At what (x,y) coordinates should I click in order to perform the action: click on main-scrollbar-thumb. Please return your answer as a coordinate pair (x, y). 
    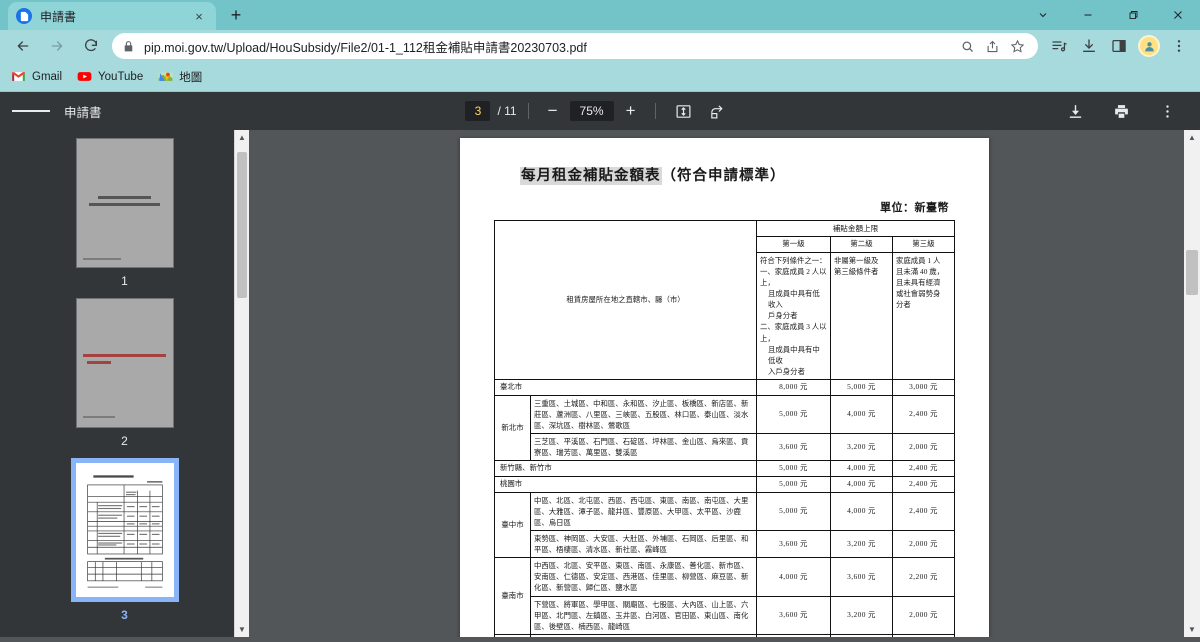
    Looking at the image, I should click on (1192, 272).